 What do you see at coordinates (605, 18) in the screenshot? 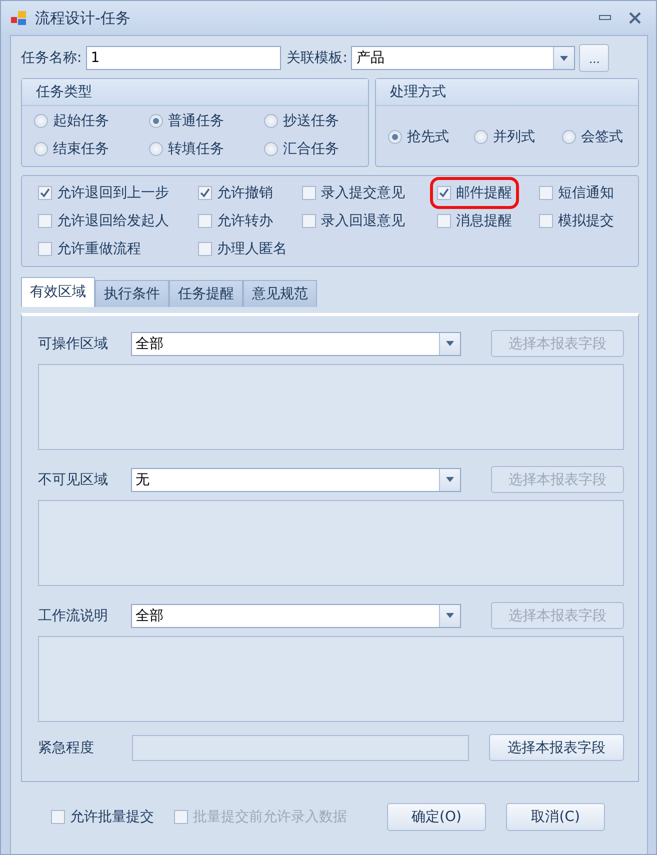
I see `minimize-icon` at bounding box center [605, 18].